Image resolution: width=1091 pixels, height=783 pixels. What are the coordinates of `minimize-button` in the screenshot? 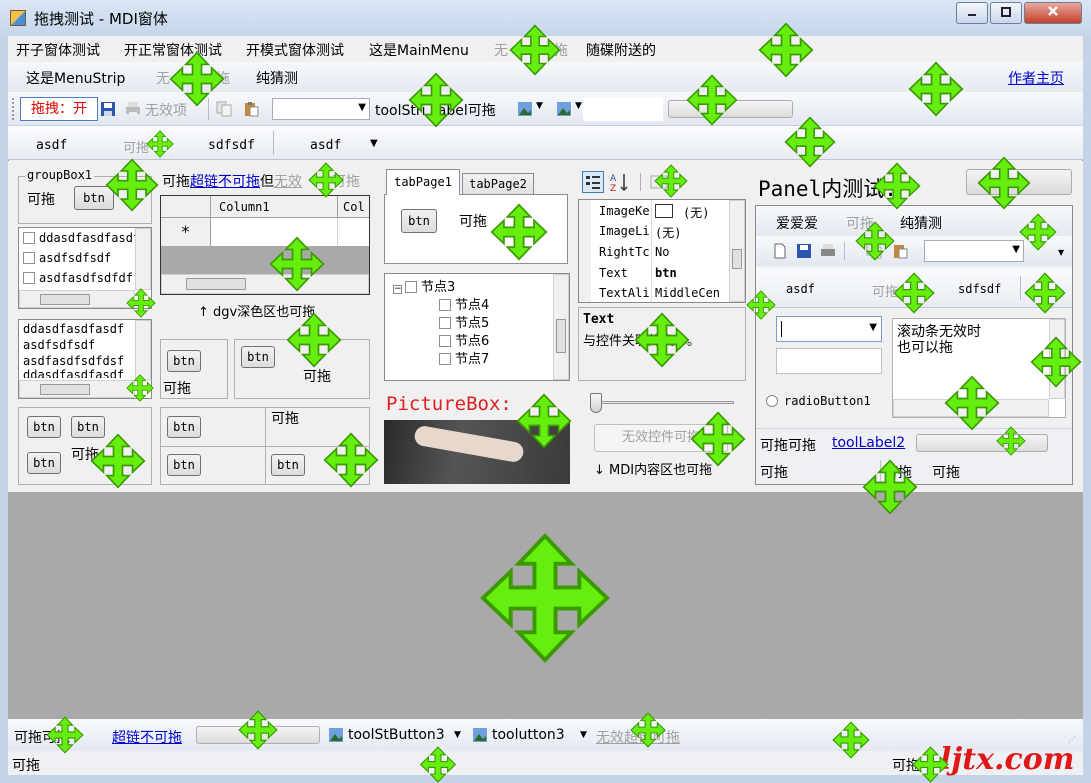 It's located at (972, 13).